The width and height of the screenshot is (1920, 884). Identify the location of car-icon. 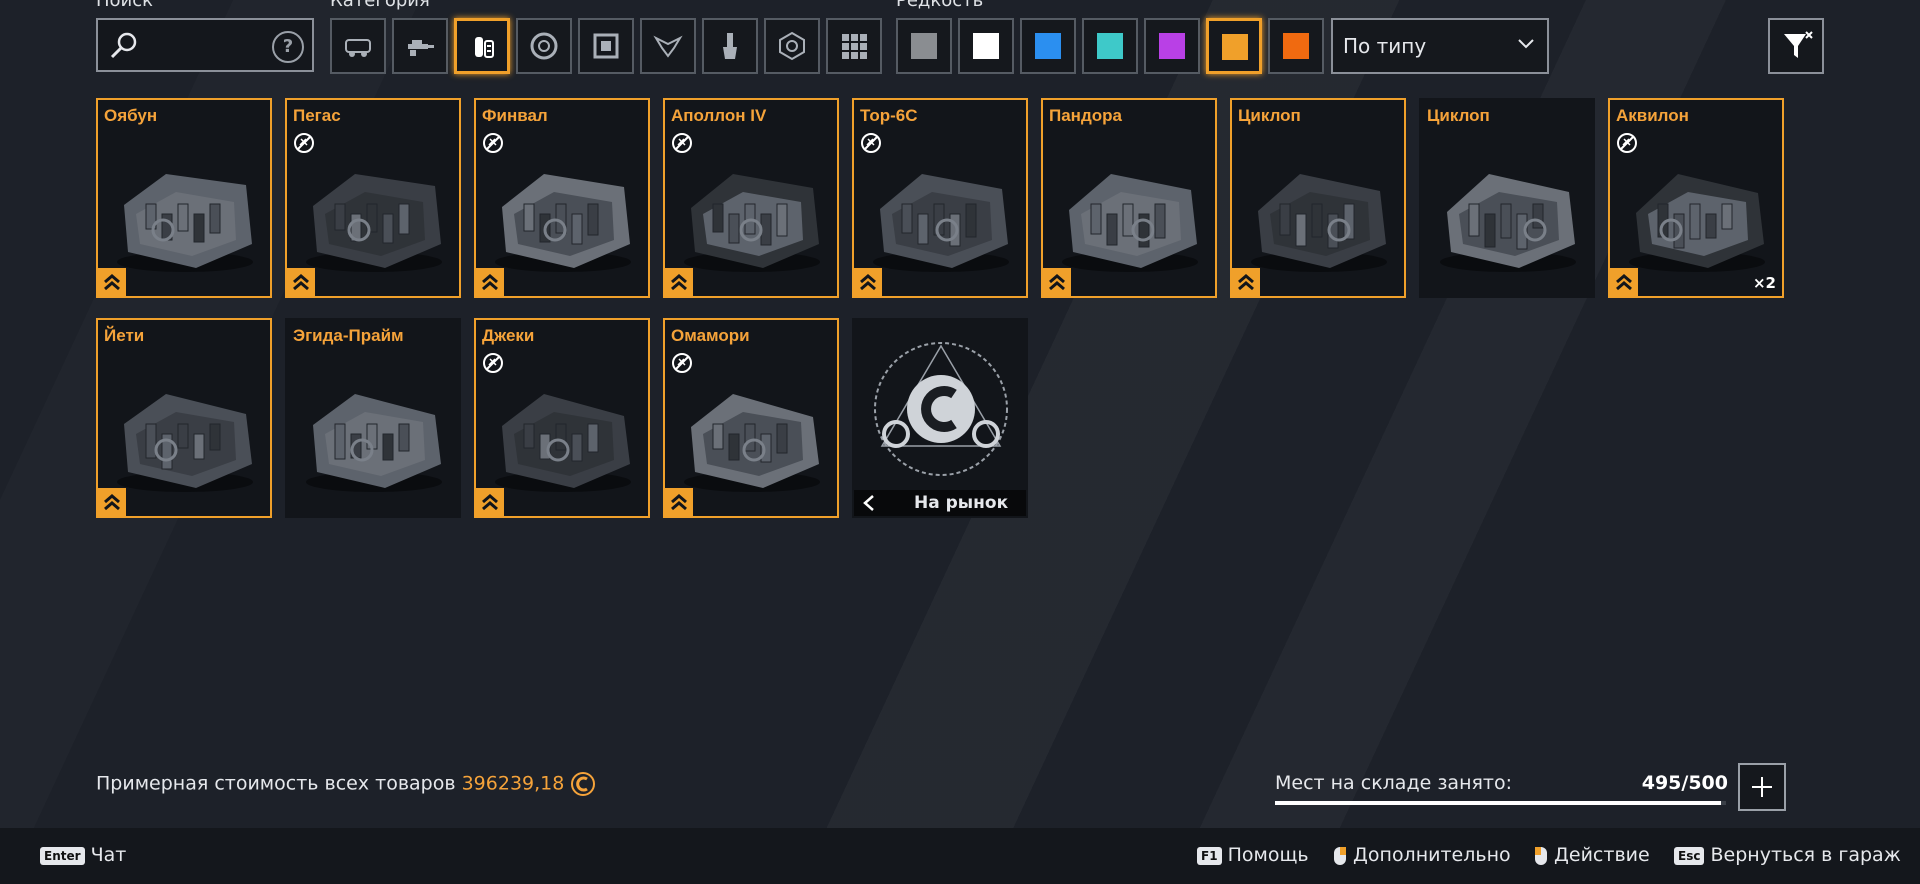
(358, 48).